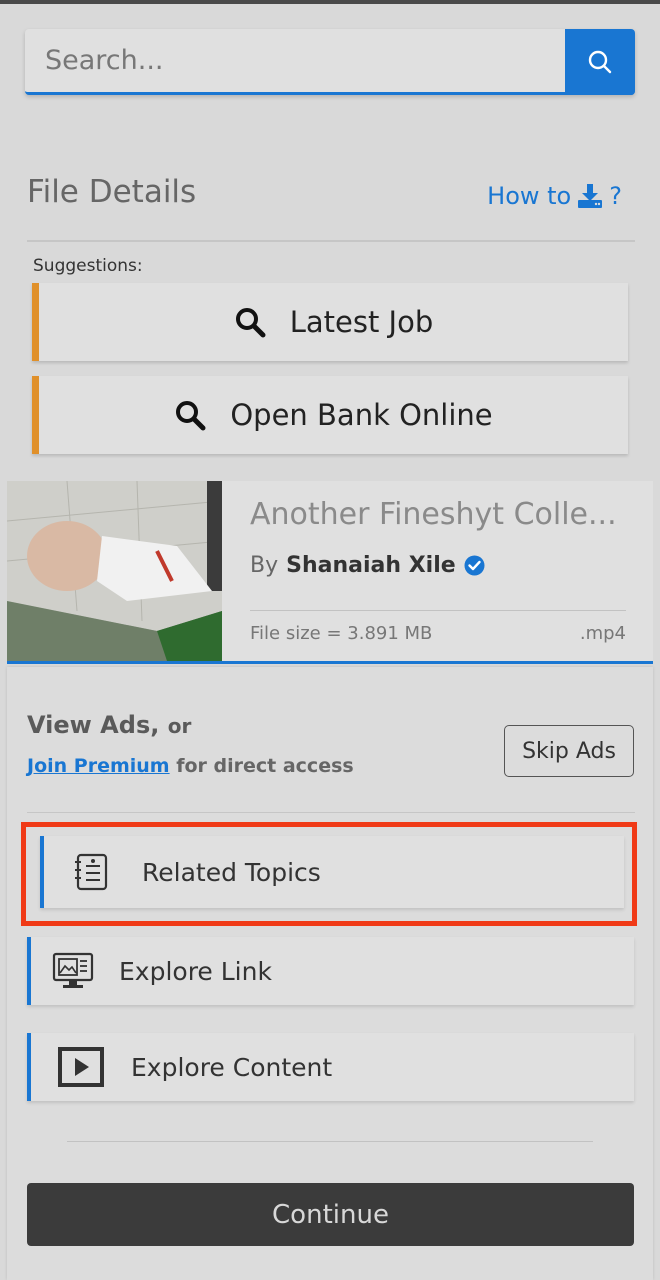 The width and height of the screenshot is (660, 1280). I want to click on suggestions-label: Suggestions:, so click(88, 266).